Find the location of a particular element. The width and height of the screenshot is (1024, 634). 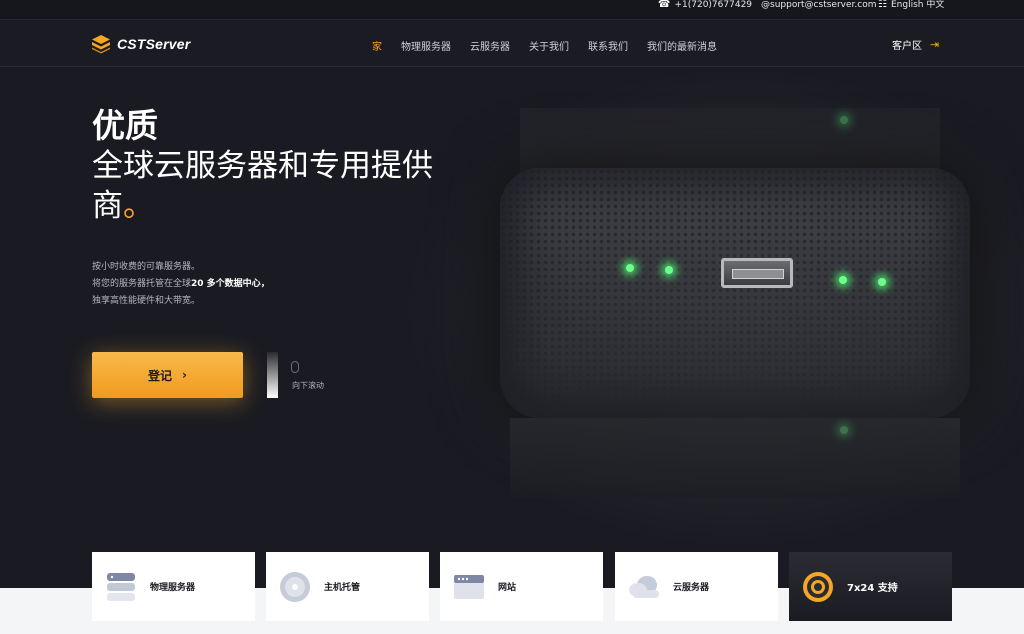

server-stack-icon is located at coordinates (121, 586).